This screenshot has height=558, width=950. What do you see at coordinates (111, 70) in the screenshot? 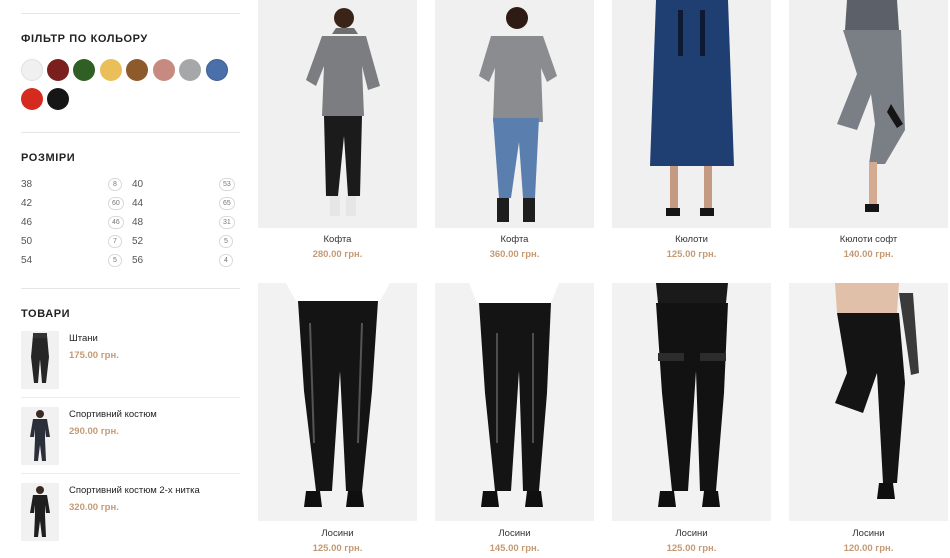
I see `swatch-yellow` at bounding box center [111, 70].